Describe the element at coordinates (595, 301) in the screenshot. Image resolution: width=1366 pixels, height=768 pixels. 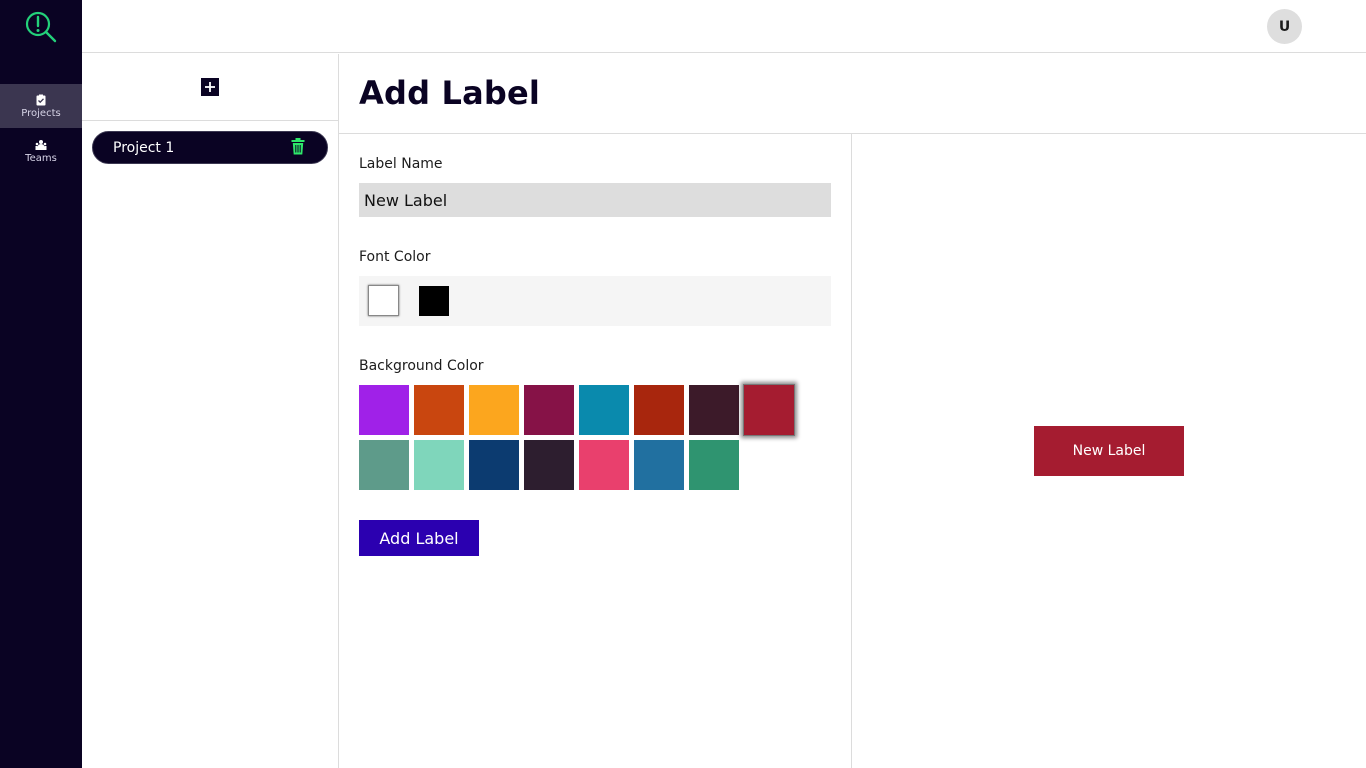
I see `font-color-picker` at that location.